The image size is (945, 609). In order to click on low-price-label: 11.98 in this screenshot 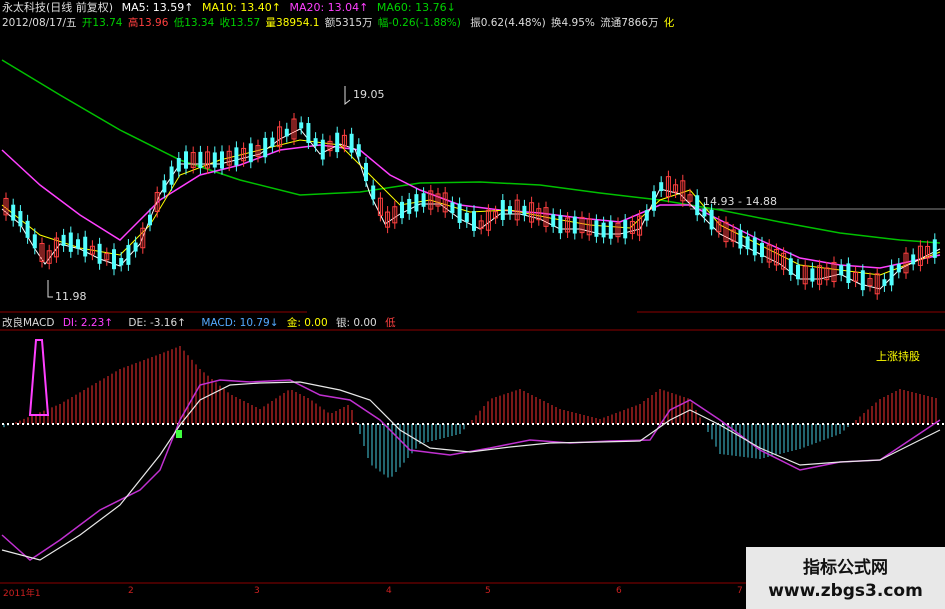, I will do `click(71, 296)`.